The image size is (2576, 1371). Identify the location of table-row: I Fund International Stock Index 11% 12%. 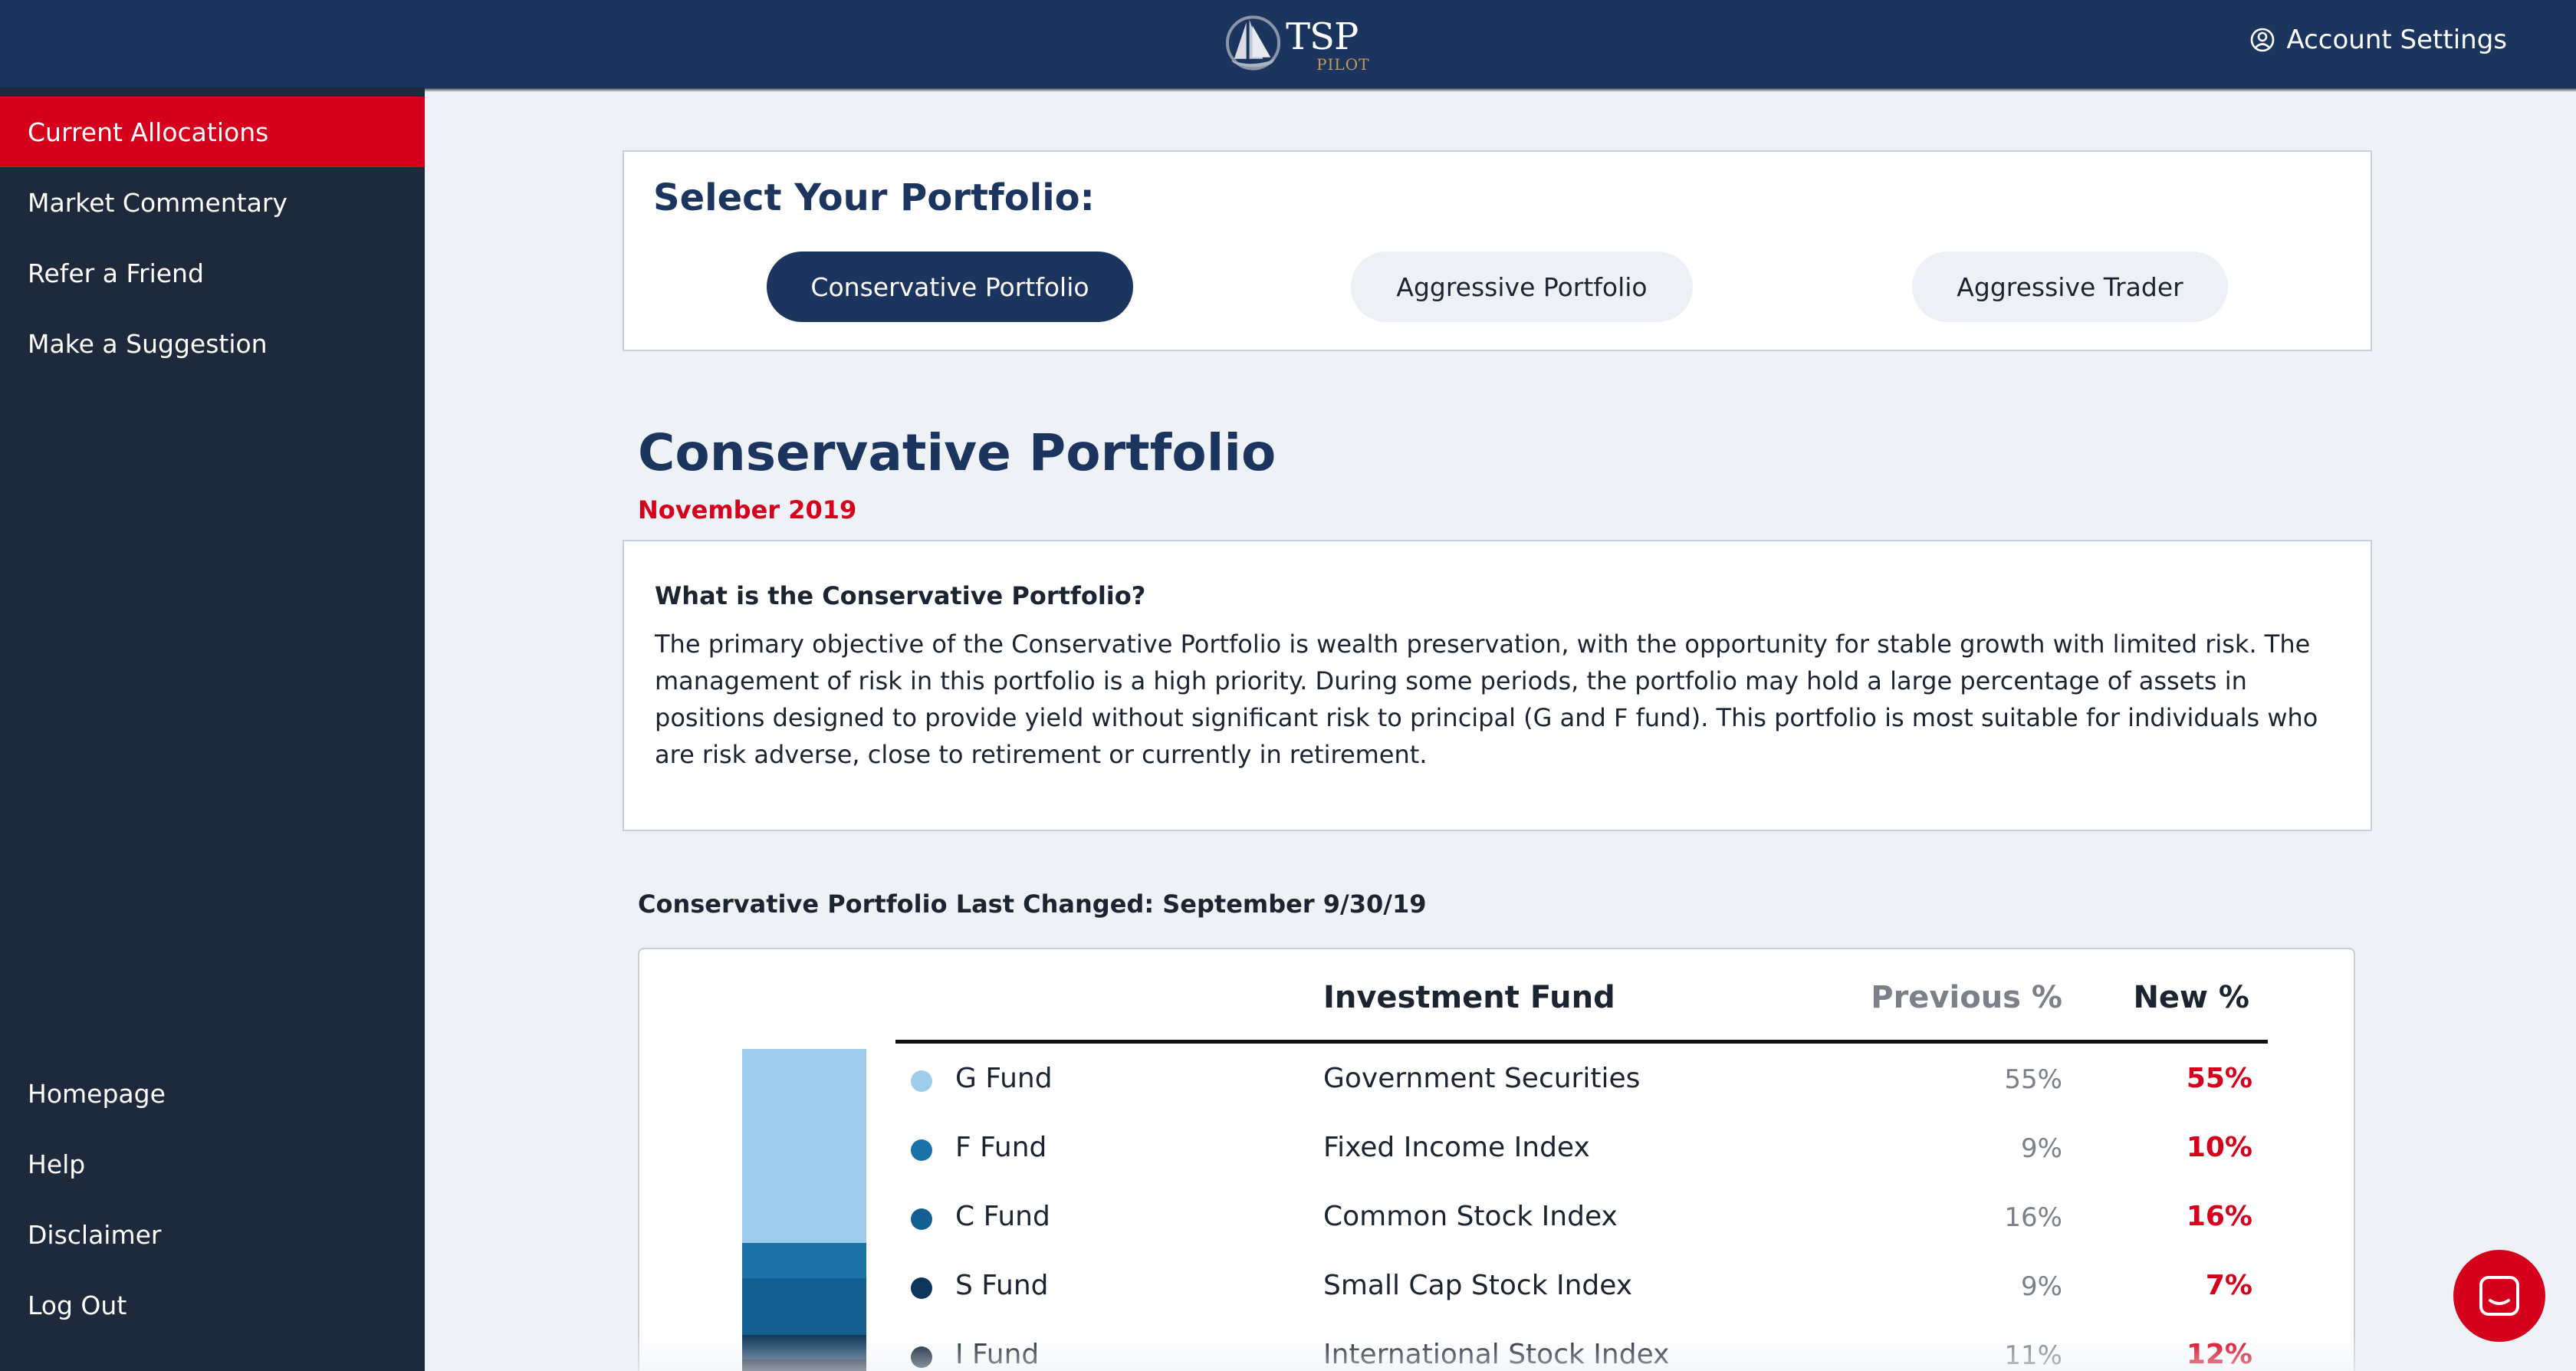
(1582, 1346).